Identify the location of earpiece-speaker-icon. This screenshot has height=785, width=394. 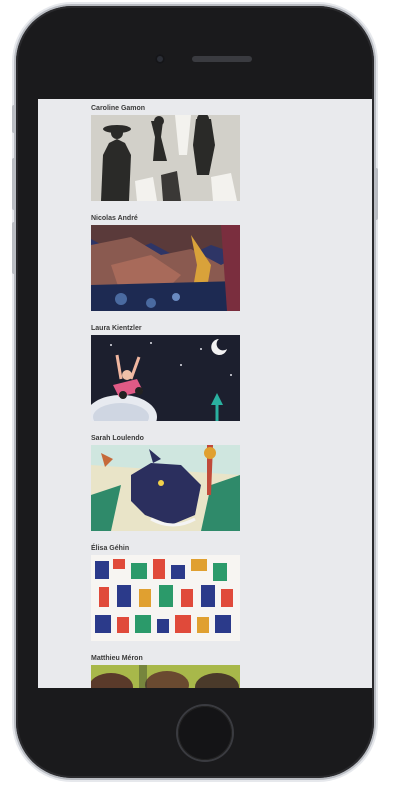
(222, 59).